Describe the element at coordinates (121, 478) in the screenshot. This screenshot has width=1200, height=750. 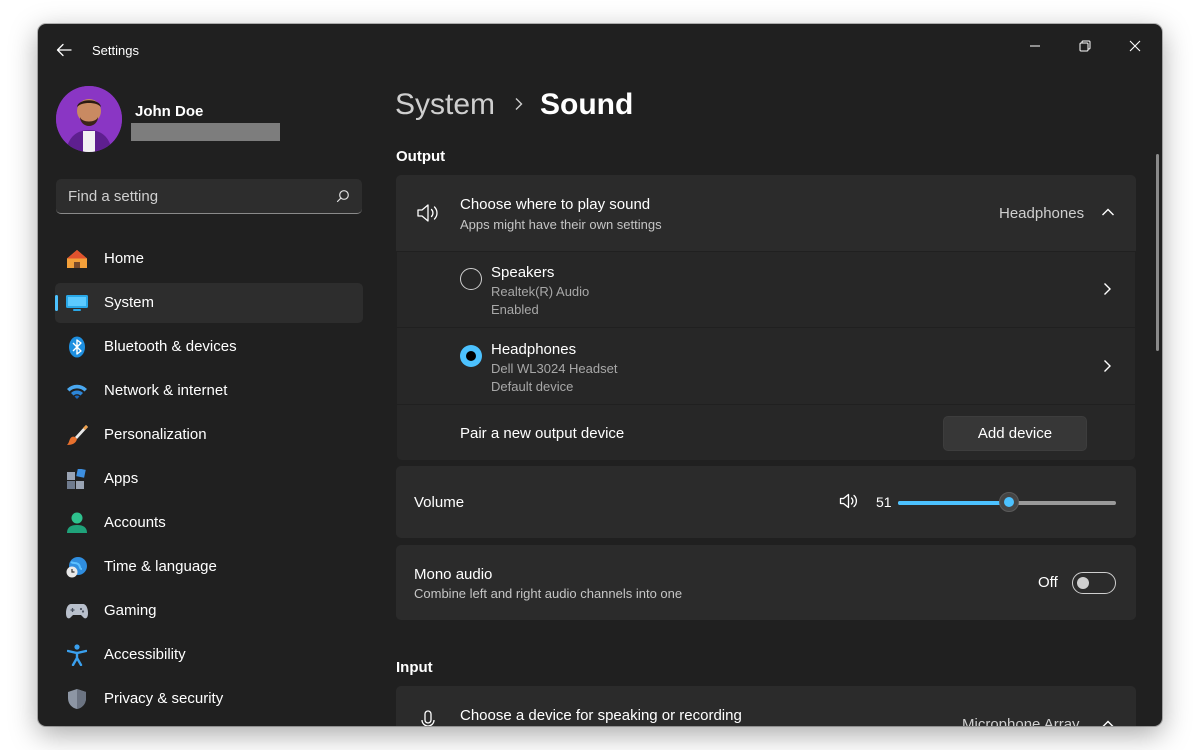
I see `sidebar-item-label: Apps` at that location.